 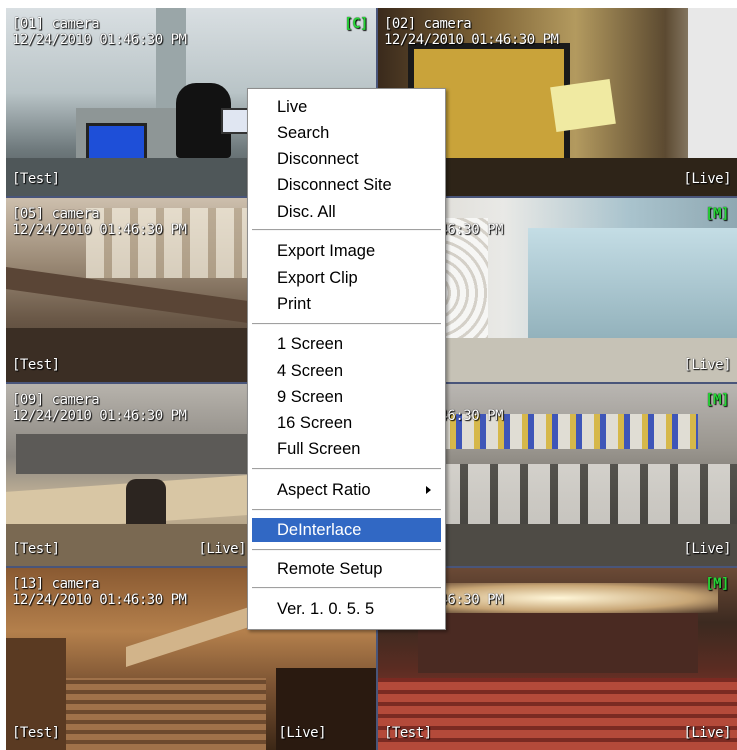 What do you see at coordinates (346, 304) in the screenshot?
I see `menu-item-print: Print` at bounding box center [346, 304].